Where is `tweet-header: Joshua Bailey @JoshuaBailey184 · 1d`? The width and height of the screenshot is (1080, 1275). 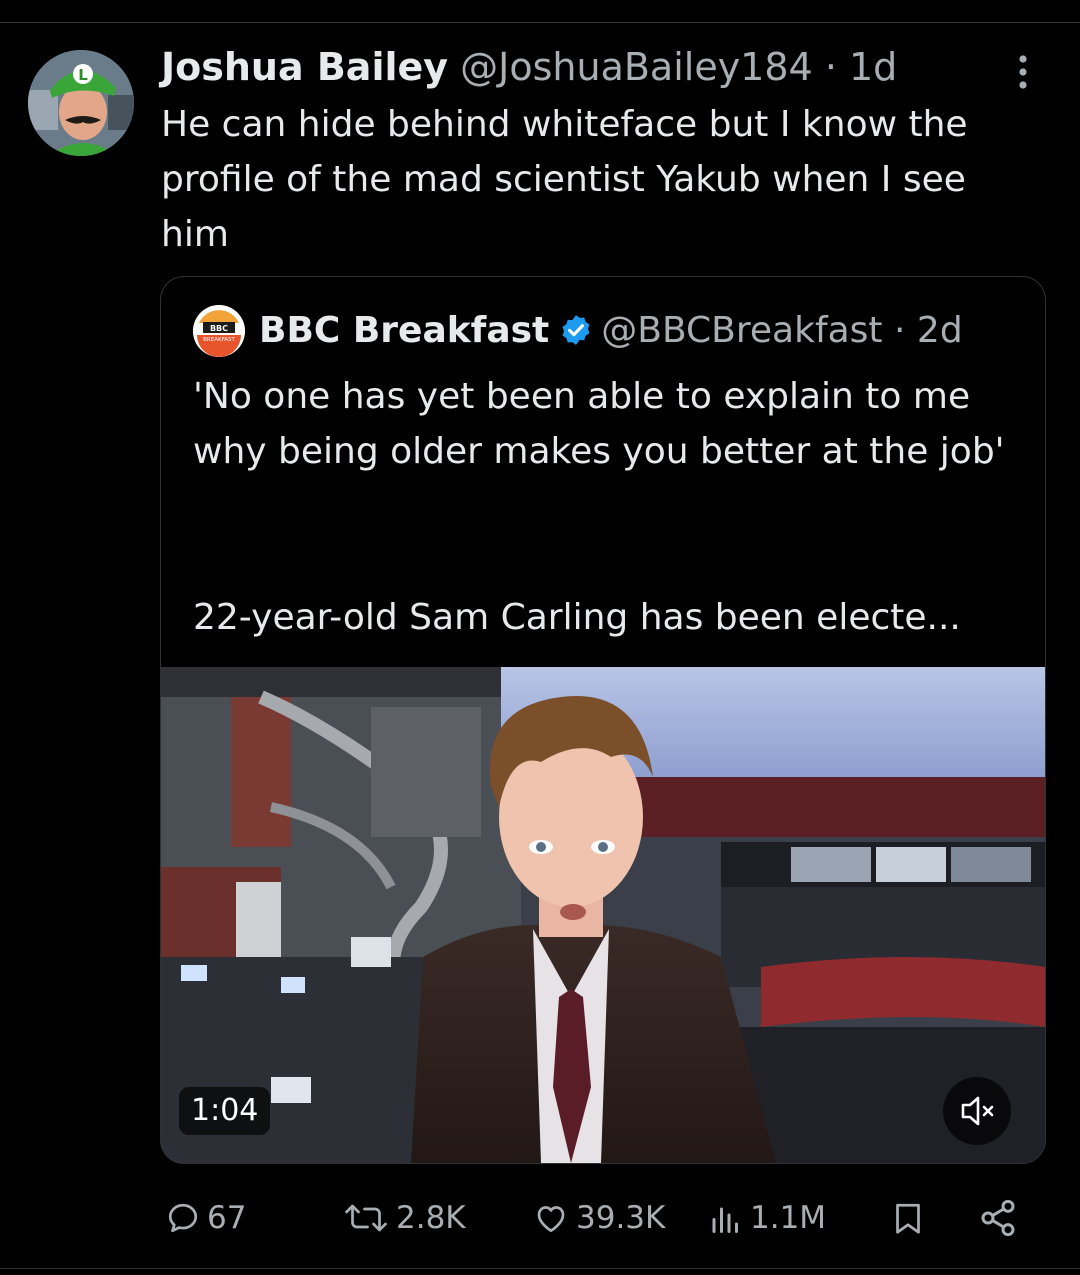 tweet-header: Joshua Bailey @JoshuaBailey184 · 1d is located at coordinates (529, 67).